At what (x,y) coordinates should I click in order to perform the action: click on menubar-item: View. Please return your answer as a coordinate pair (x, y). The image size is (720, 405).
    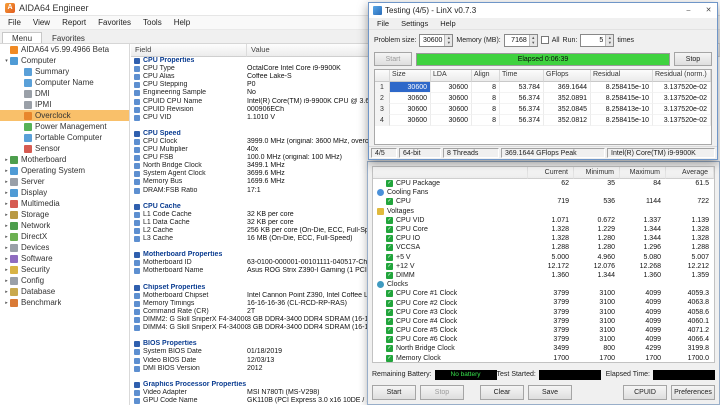
    Looking at the image, I should click on (41, 22).